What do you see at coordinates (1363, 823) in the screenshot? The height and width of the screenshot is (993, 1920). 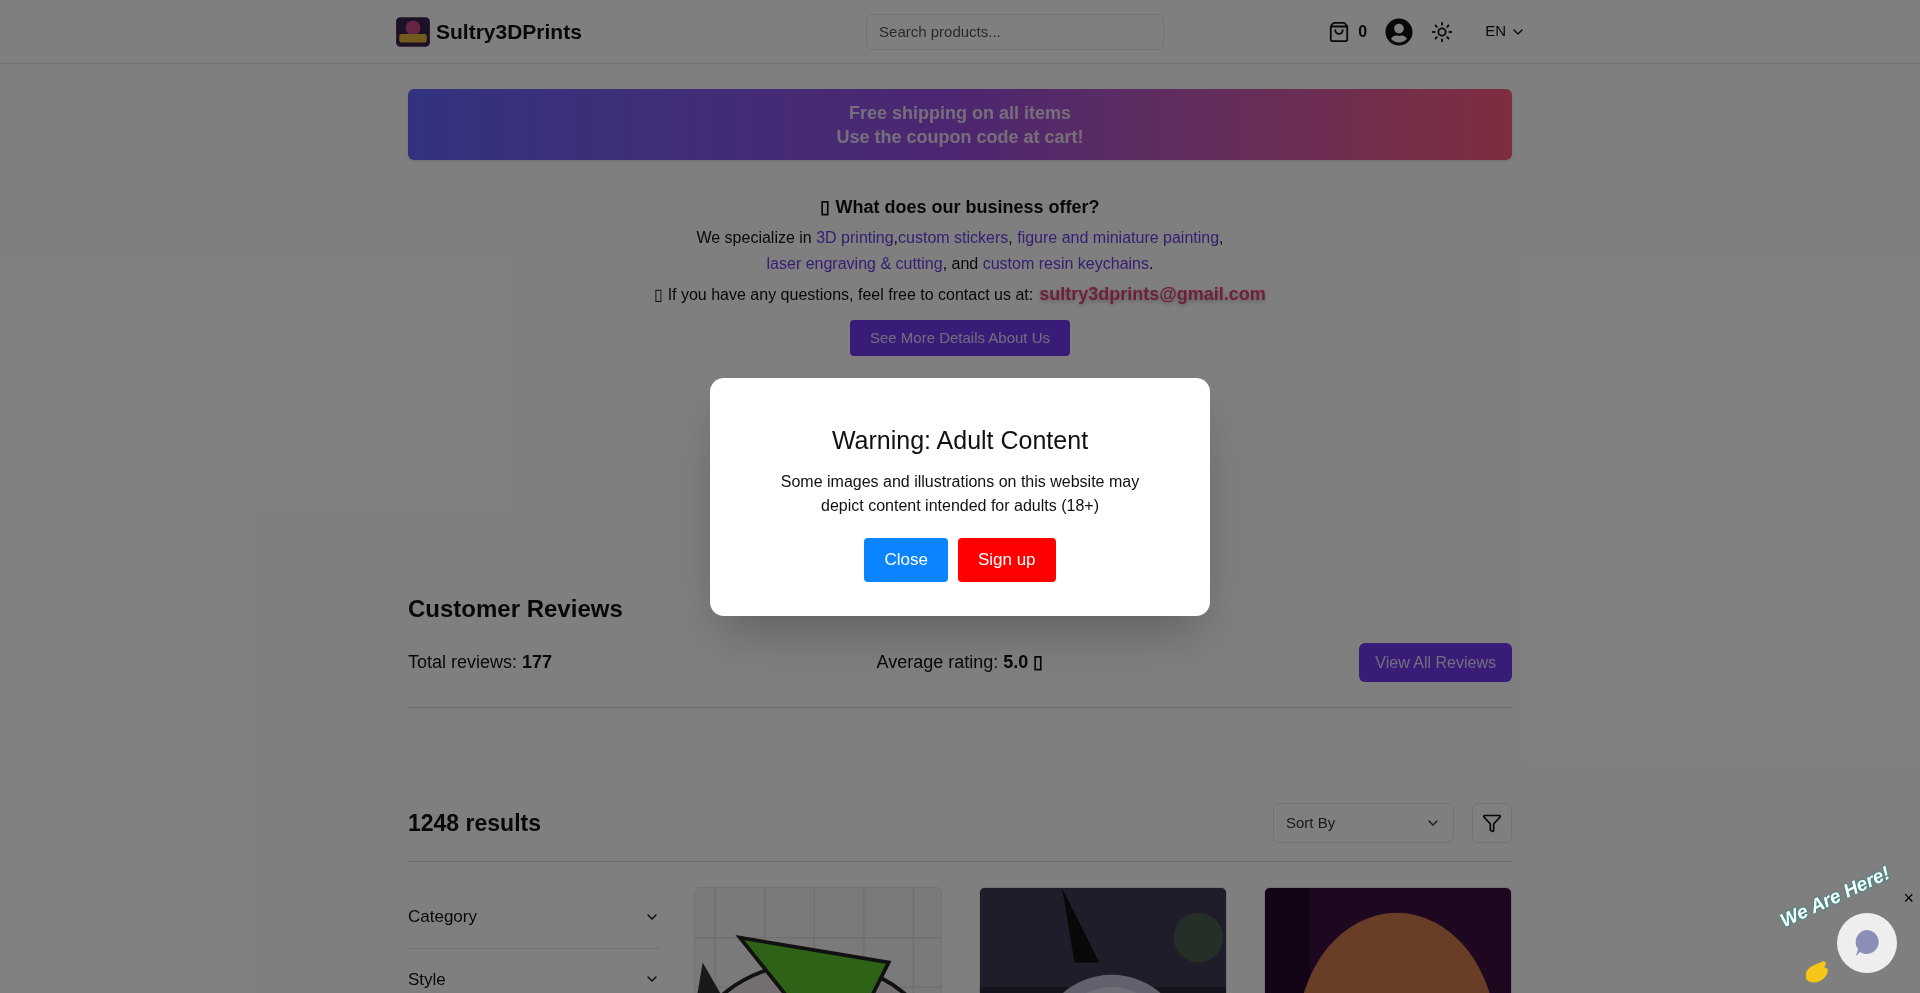 I see `sort-dropdown: Sort By` at bounding box center [1363, 823].